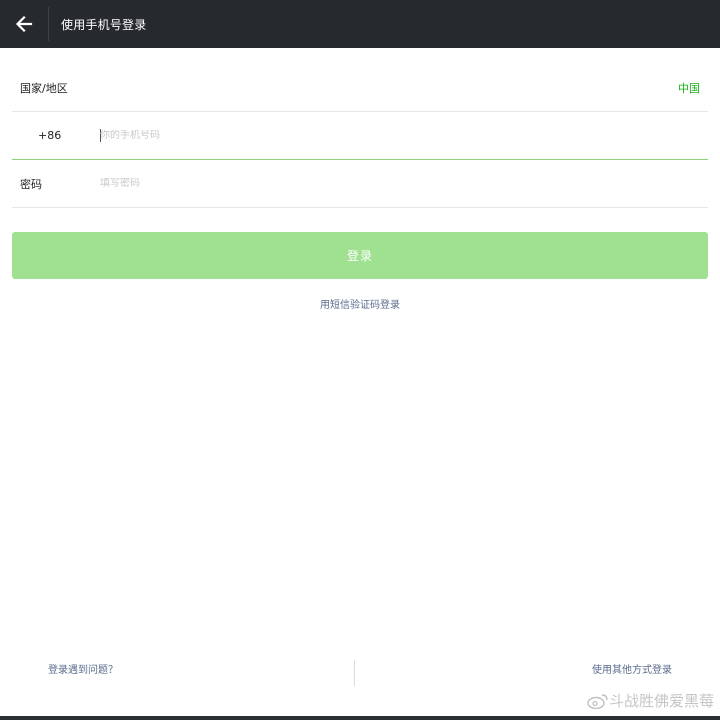 Image resolution: width=720 pixels, height=720 pixels. What do you see at coordinates (44, 88) in the screenshot?
I see `region-label: 国家/地区` at bounding box center [44, 88].